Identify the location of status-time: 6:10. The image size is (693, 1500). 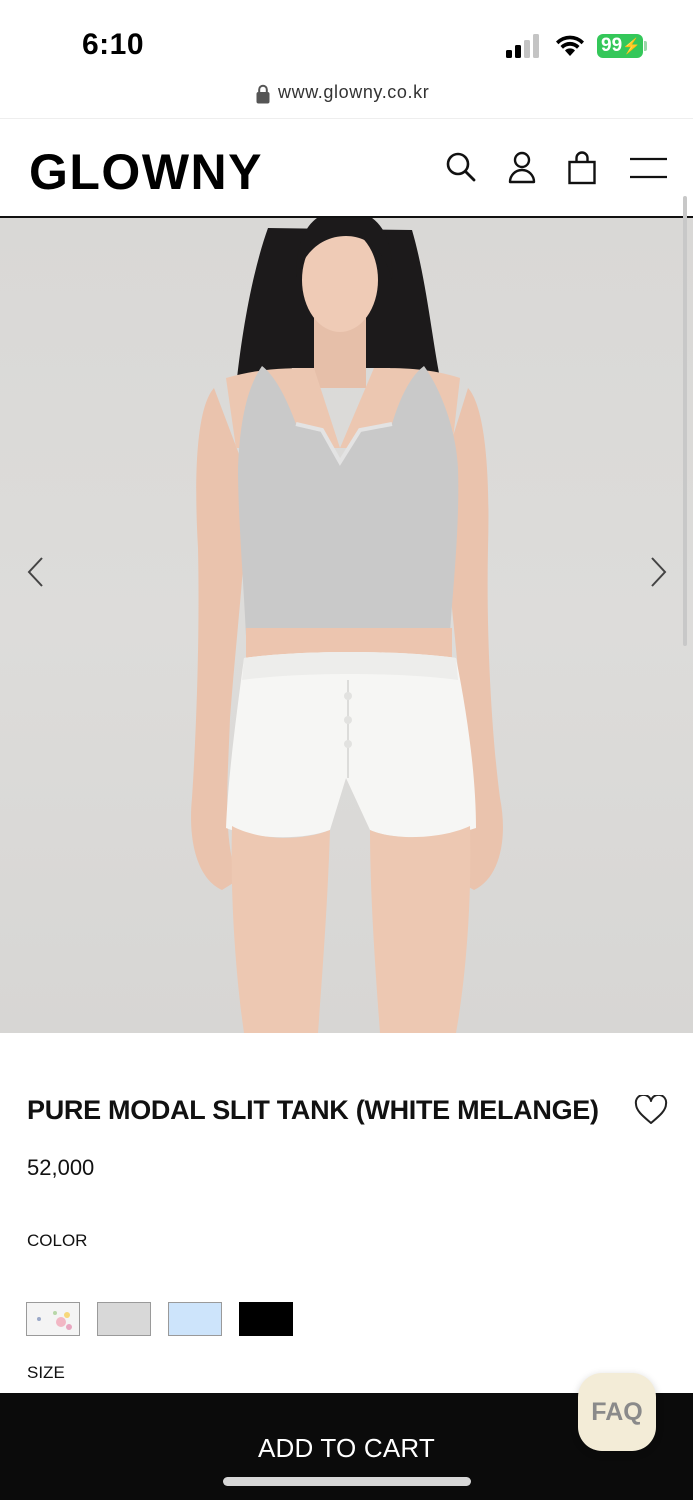
(113, 44).